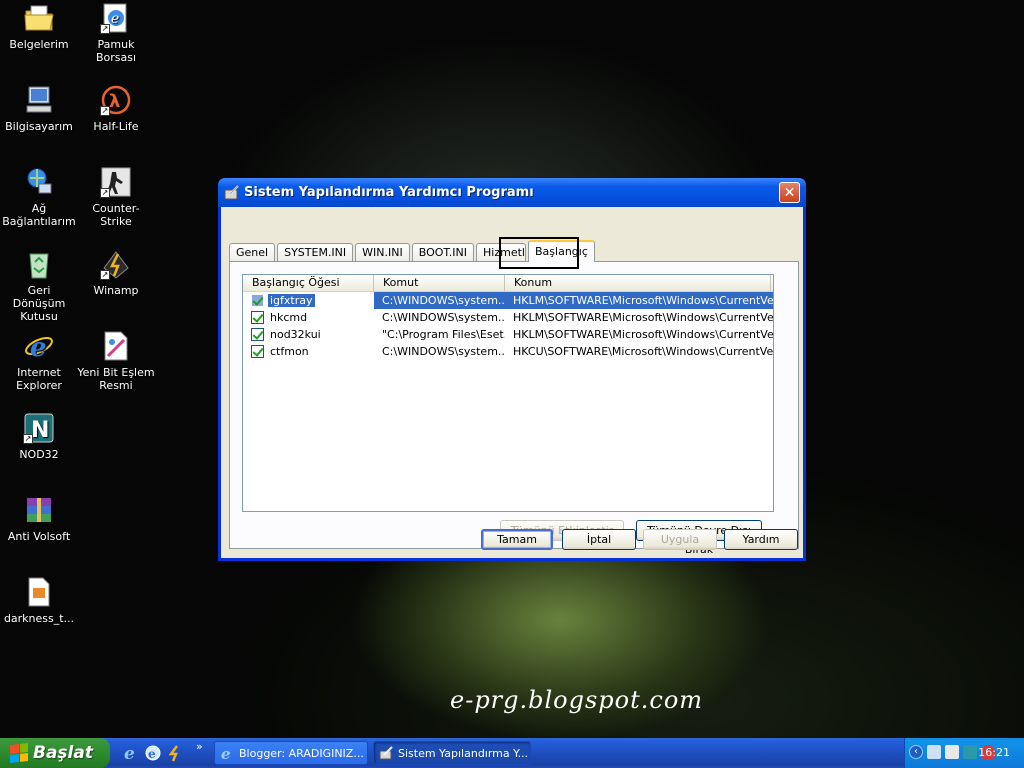  I want to click on half-life-icon: λ ↗, so click(116, 100).